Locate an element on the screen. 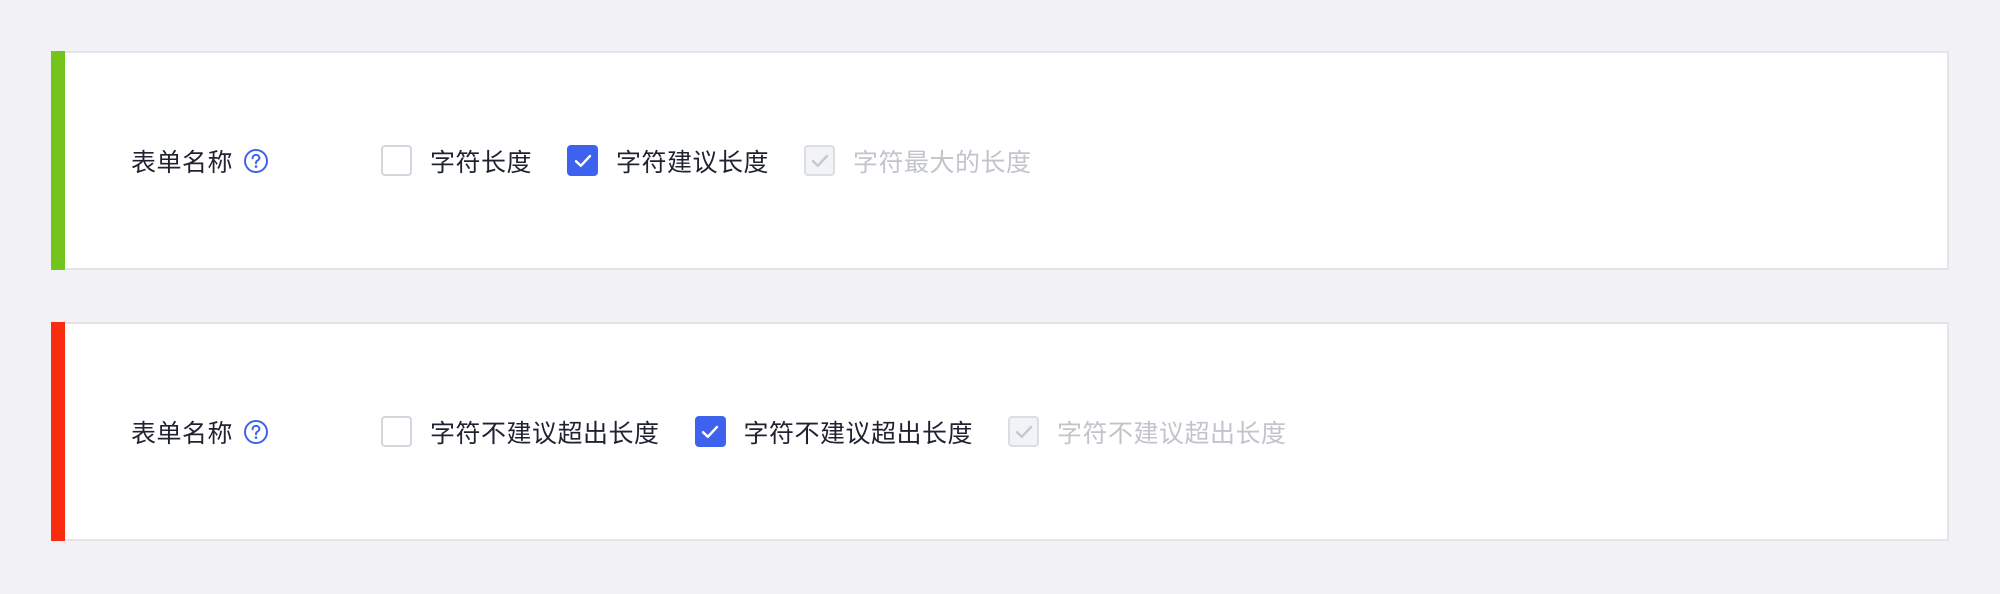 The width and height of the screenshot is (2000, 594). checkbox-option-disabled: 字符最大的长度 is located at coordinates (918, 161).